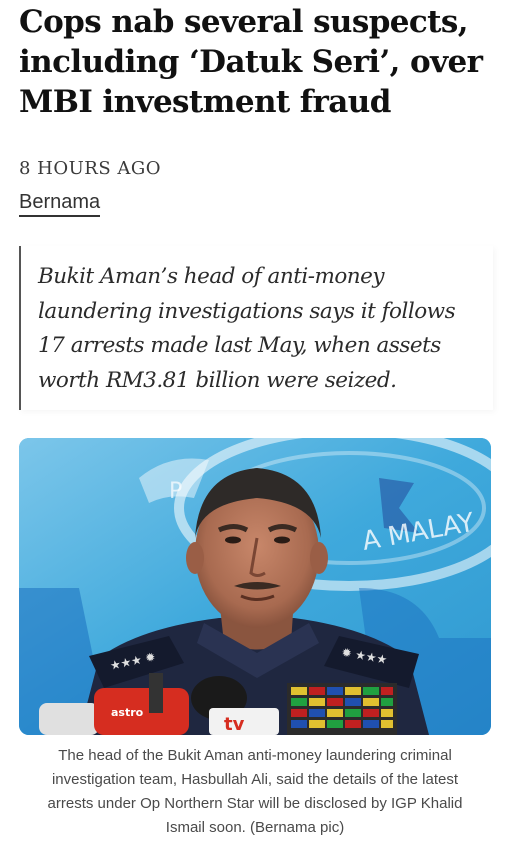 The image size is (513, 853). I want to click on svg-text: astro, so click(127, 712).